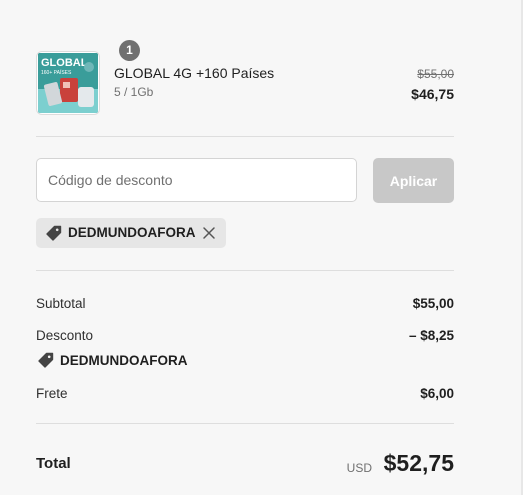  I want to click on apply-discount-button: Aplicar, so click(413, 180).